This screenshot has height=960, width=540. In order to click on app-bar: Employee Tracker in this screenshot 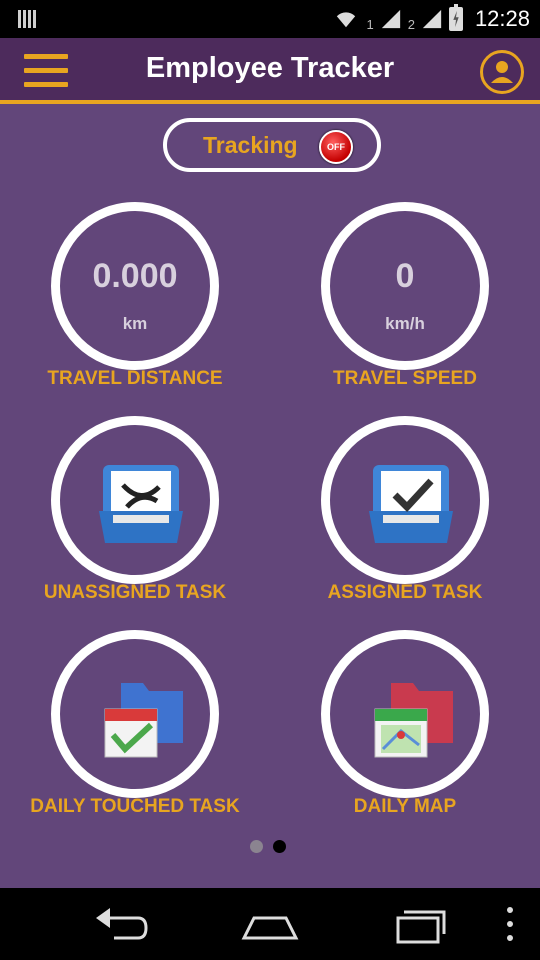, I will do `click(270, 71)`.